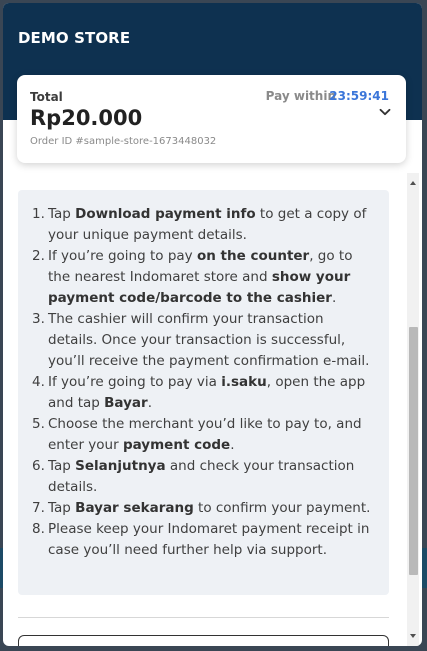 This screenshot has height=651, width=427. Describe the element at coordinates (120, 466) in the screenshot. I see `step-emphasis: Selanjutnya` at that location.